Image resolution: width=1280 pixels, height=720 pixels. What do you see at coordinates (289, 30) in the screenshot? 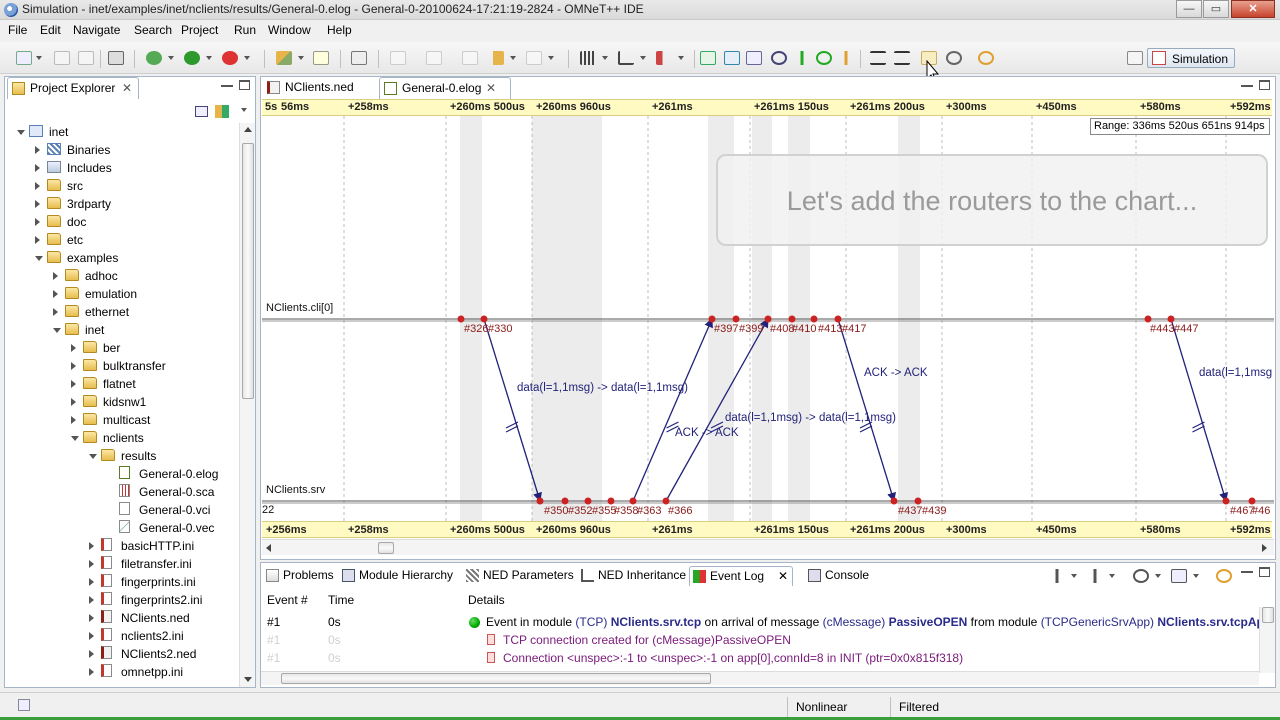
I see `menu-window: Window` at bounding box center [289, 30].